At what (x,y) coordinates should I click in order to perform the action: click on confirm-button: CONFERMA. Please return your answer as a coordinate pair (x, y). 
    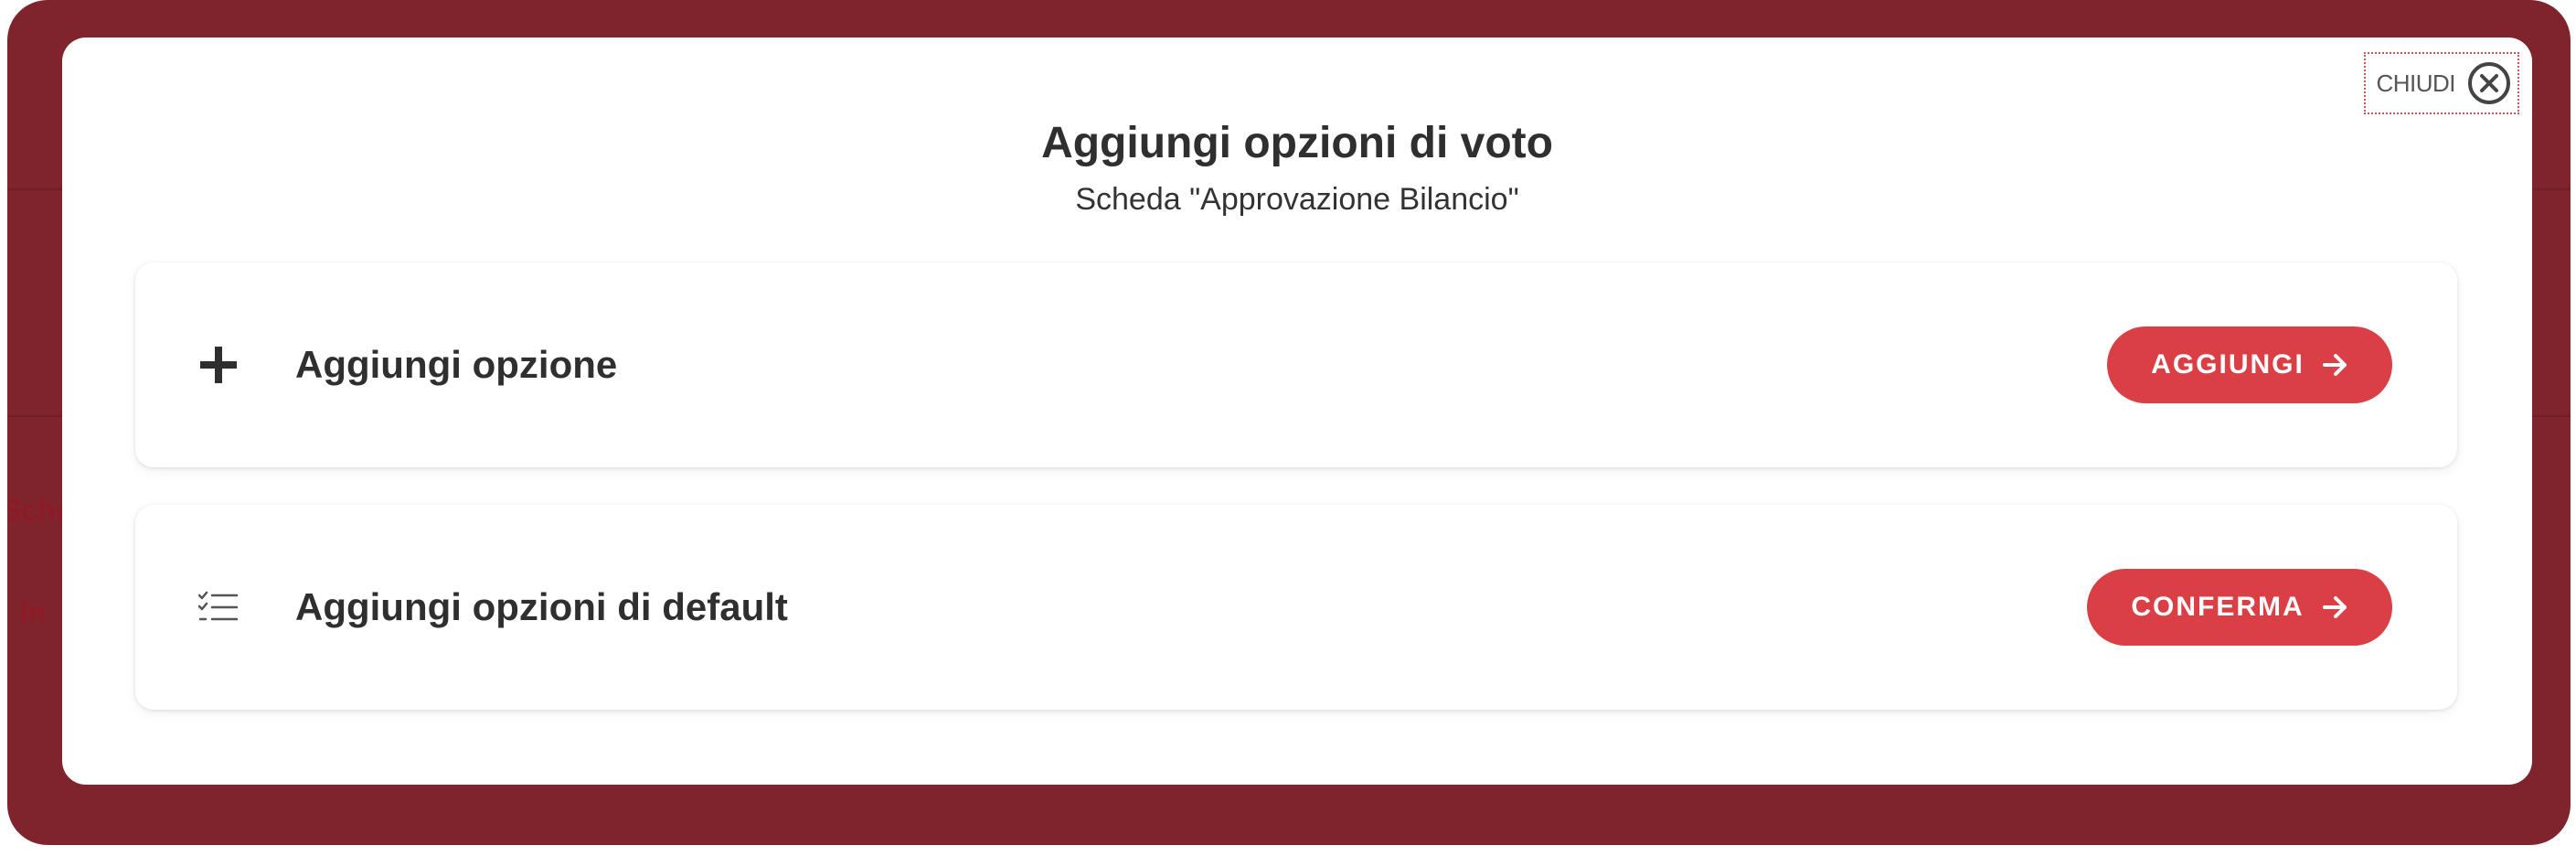
    Looking at the image, I should click on (2240, 607).